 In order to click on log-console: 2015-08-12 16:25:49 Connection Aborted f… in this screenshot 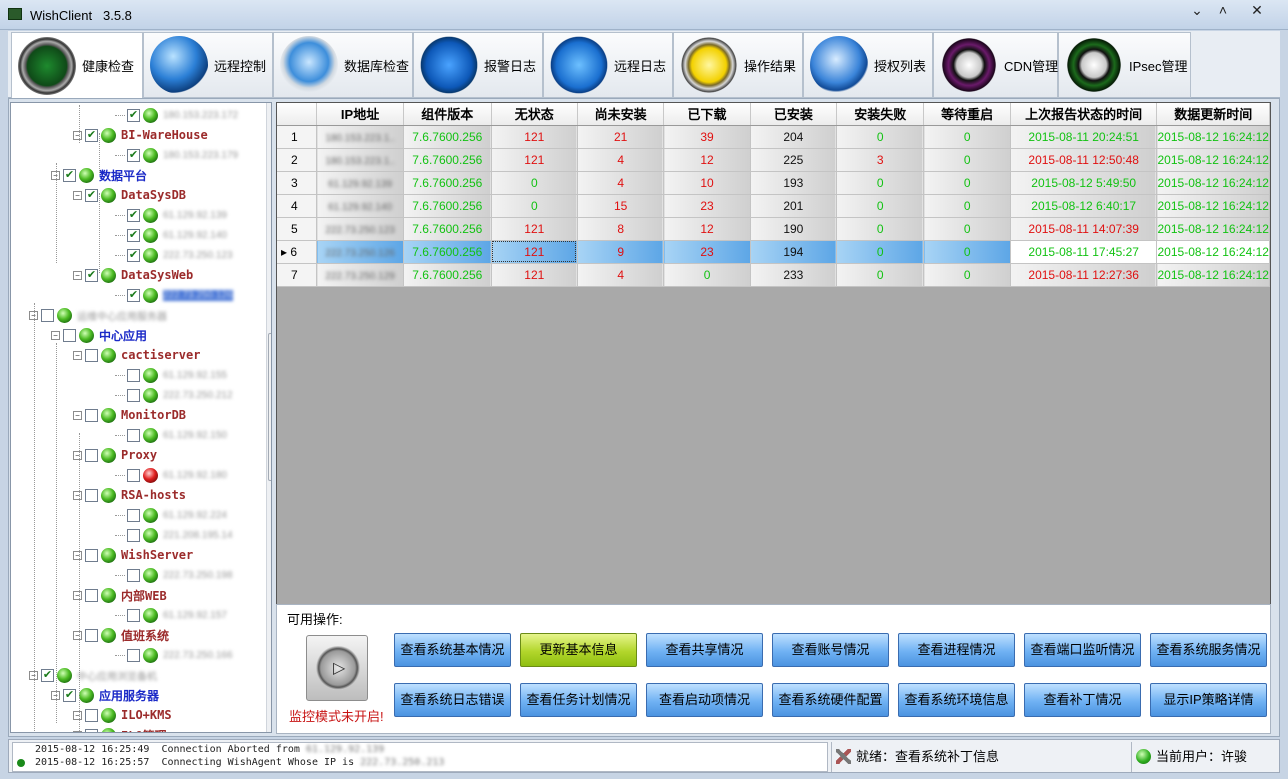, I will do `click(420, 757)`.